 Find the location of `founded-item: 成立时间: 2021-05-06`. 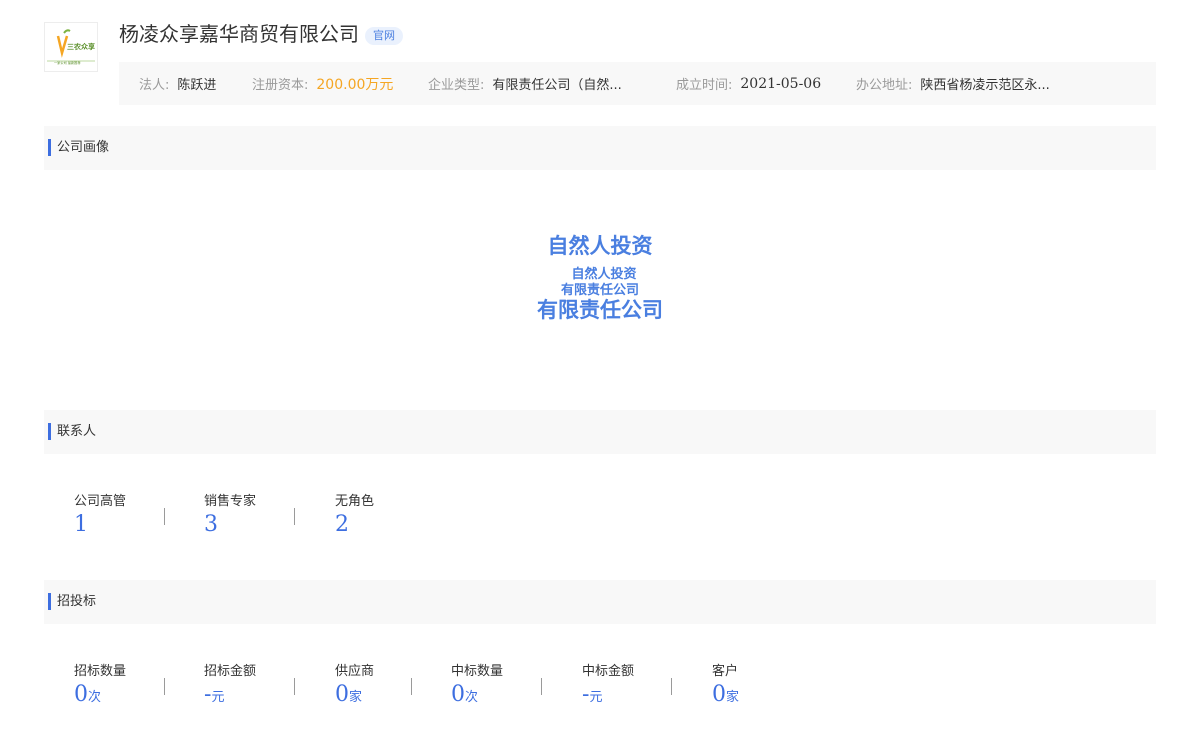

founded-item: 成立时间: 2021-05-06 is located at coordinates (748, 83).